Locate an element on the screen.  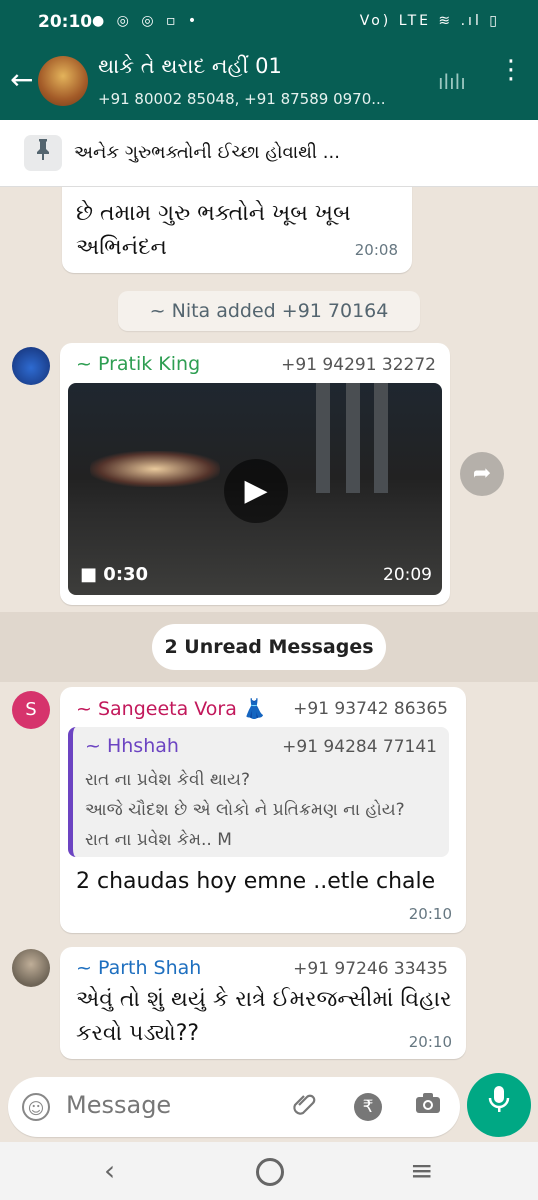
more-options-icon: ⋮ is located at coordinates (511, 70).